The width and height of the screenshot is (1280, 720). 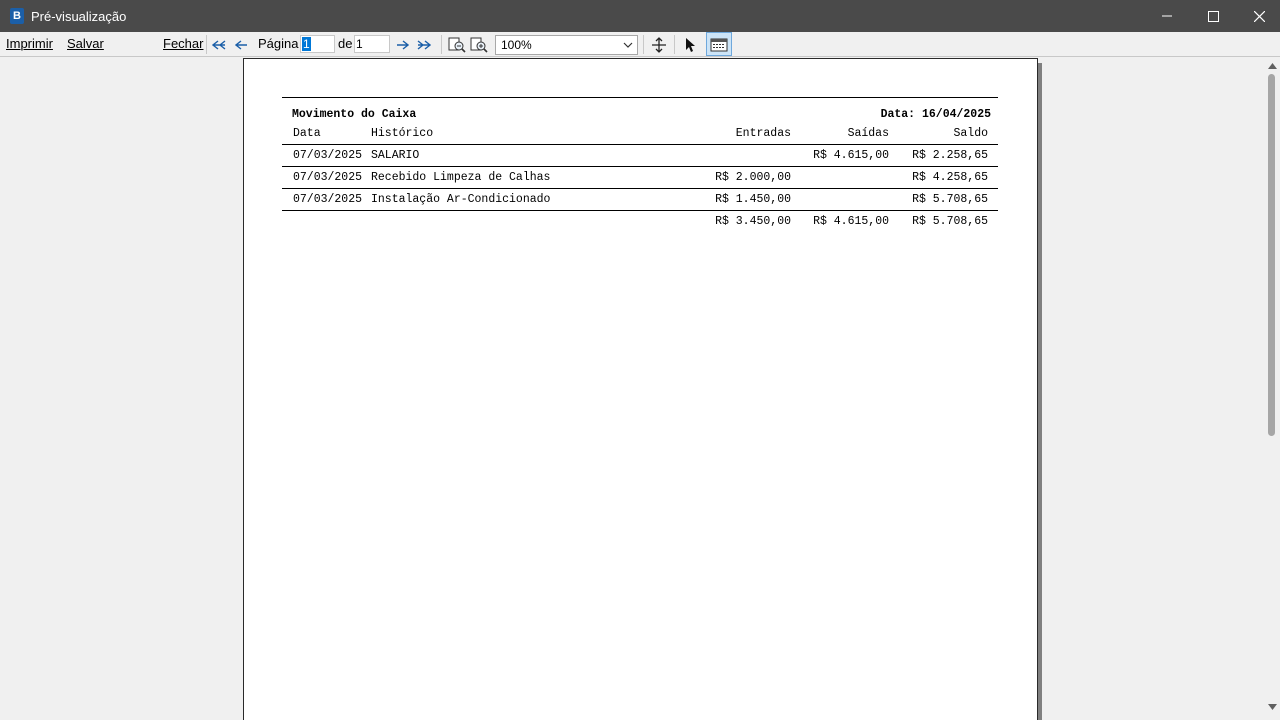 What do you see at coordinates (753, 199) in the screenshot?
I see `row-3-entradas: R$ 1.450,00` at bounding box center [753, 199].